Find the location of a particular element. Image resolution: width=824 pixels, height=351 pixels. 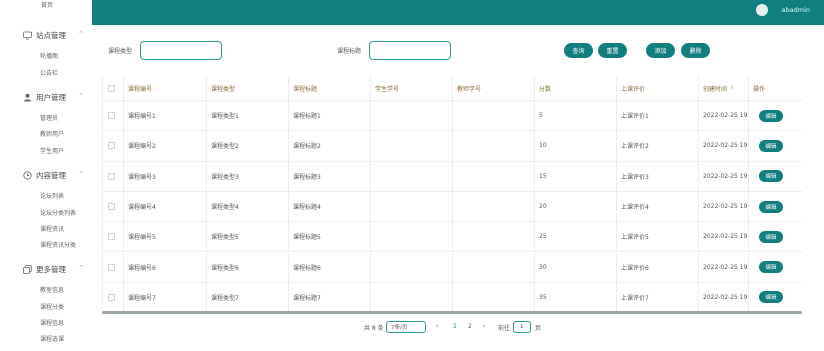

table-row: 课程编号6 课程类型6 课程标题6 30 上课评价6 2022-02-25 19:0 编辑 is located at coordinates (452, 267).